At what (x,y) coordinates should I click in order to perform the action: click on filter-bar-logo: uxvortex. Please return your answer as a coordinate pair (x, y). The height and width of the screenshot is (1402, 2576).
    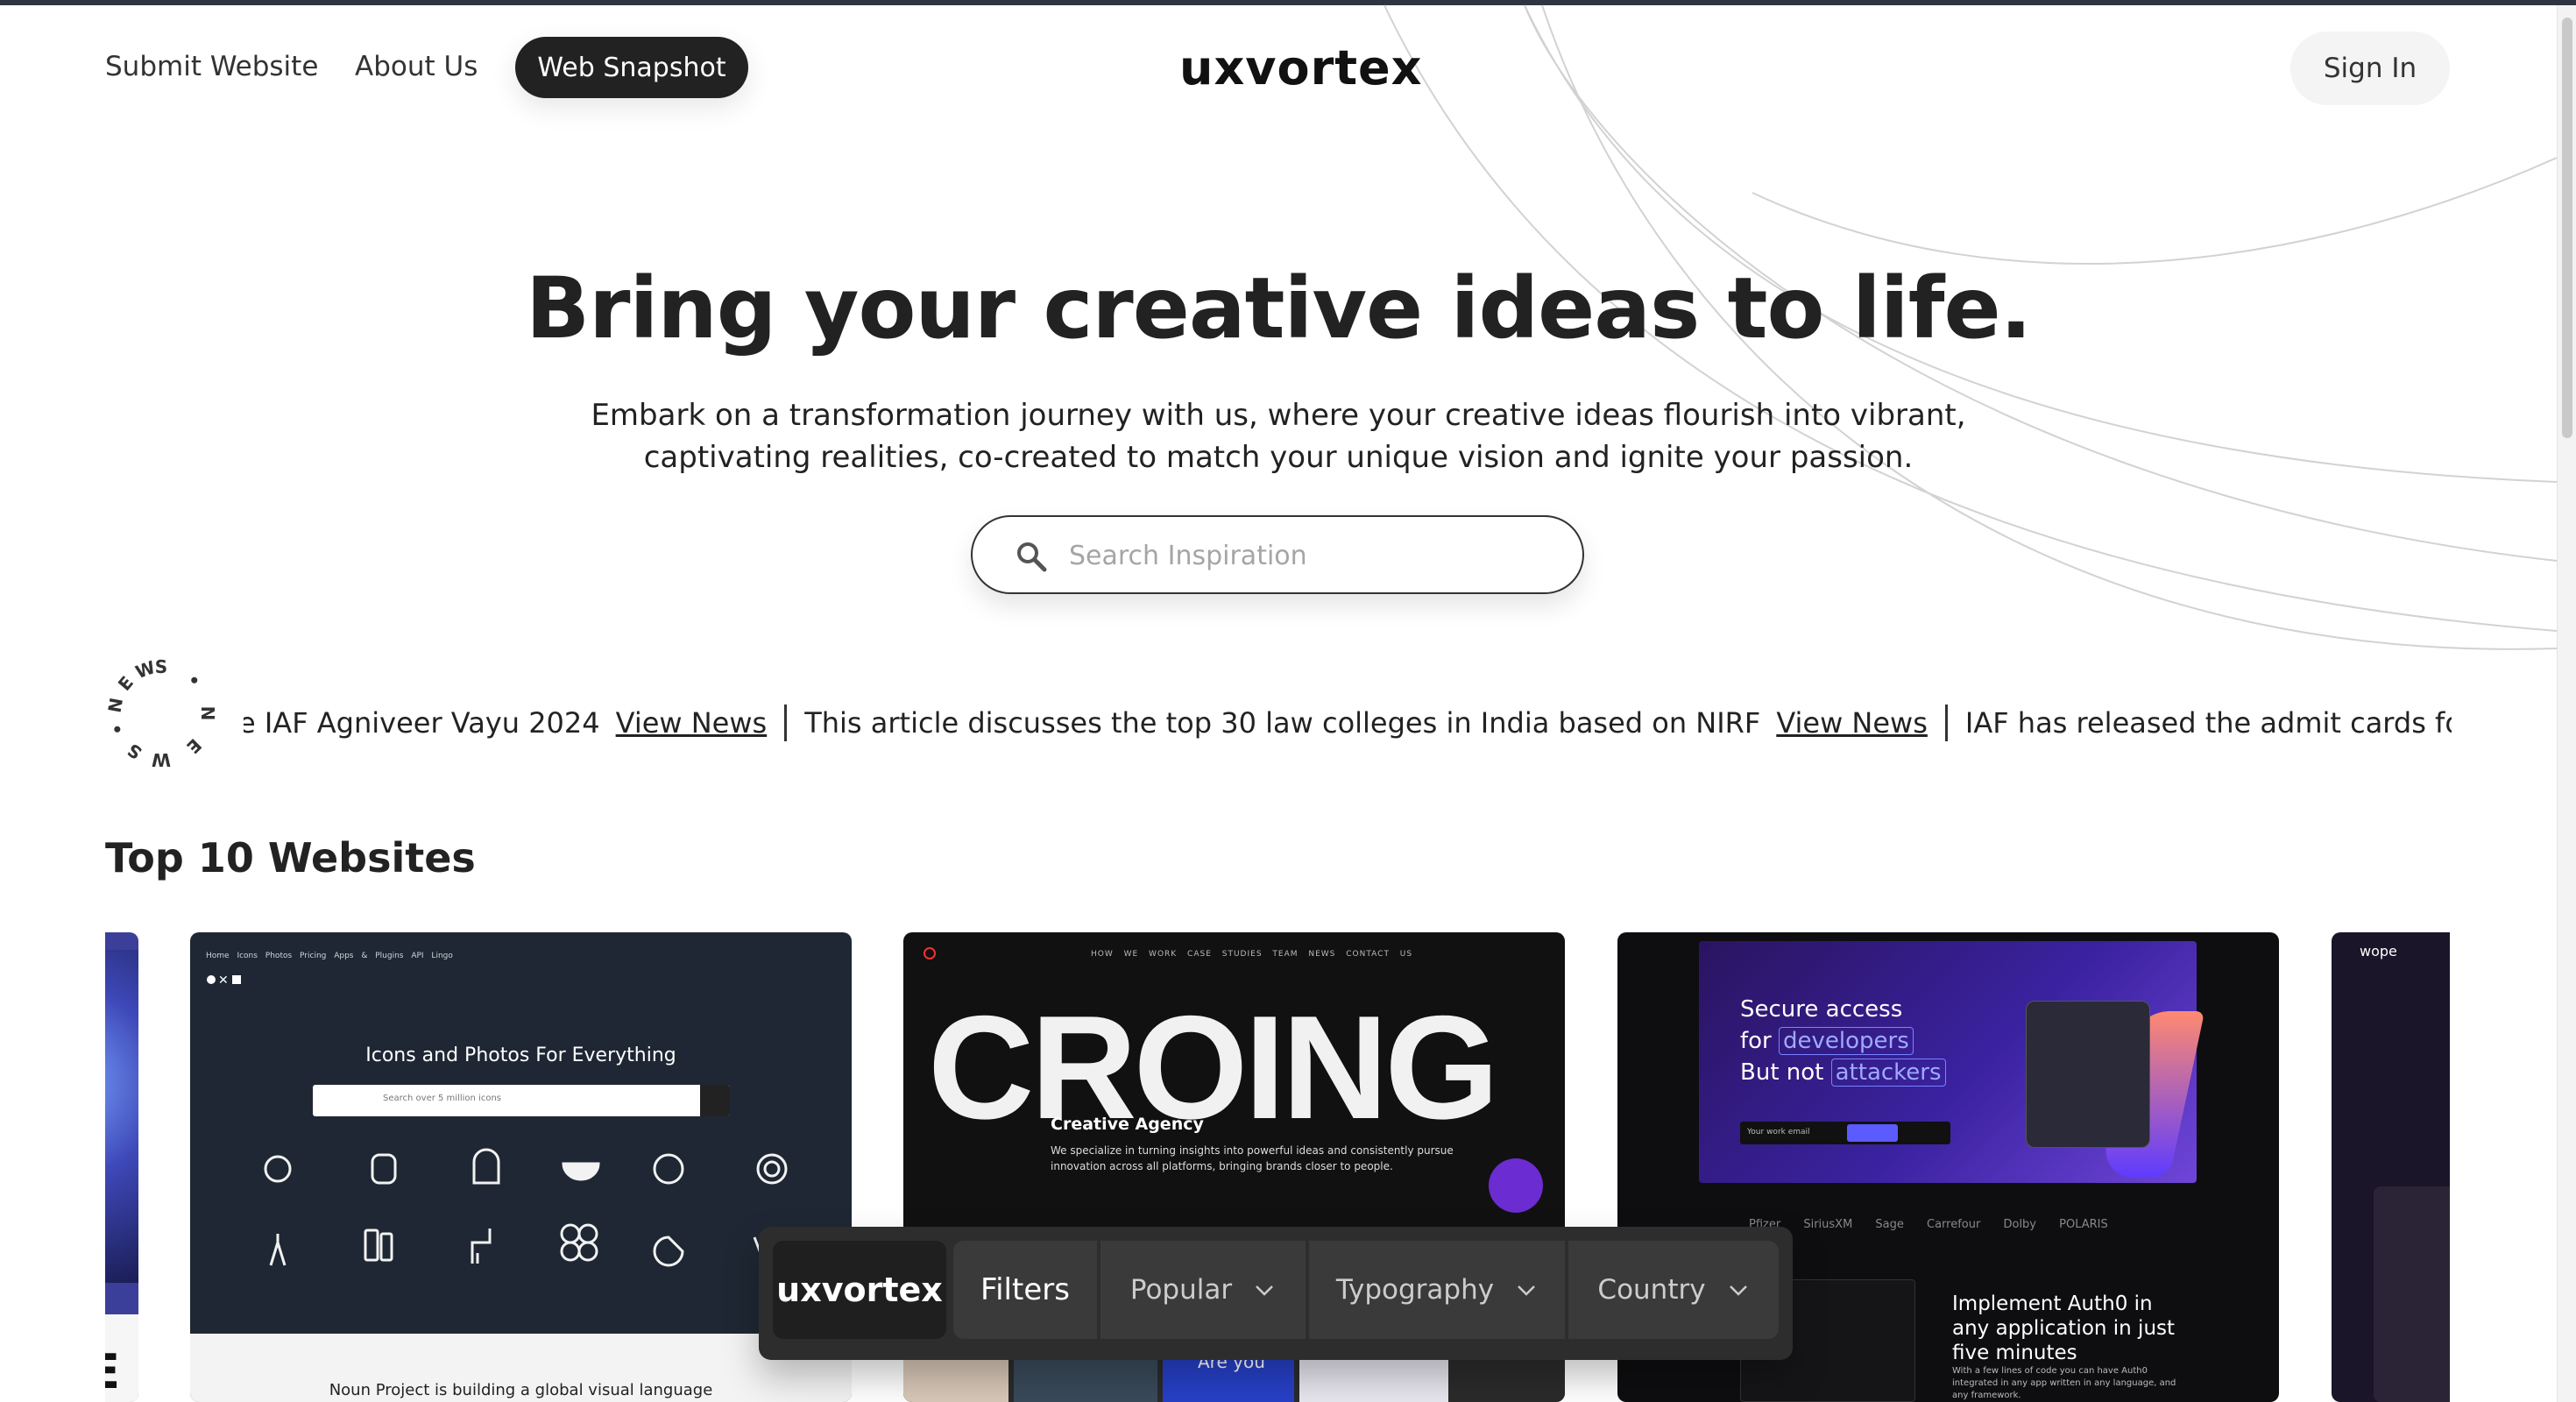
    Looking at the image, I should click on (859, 1290).